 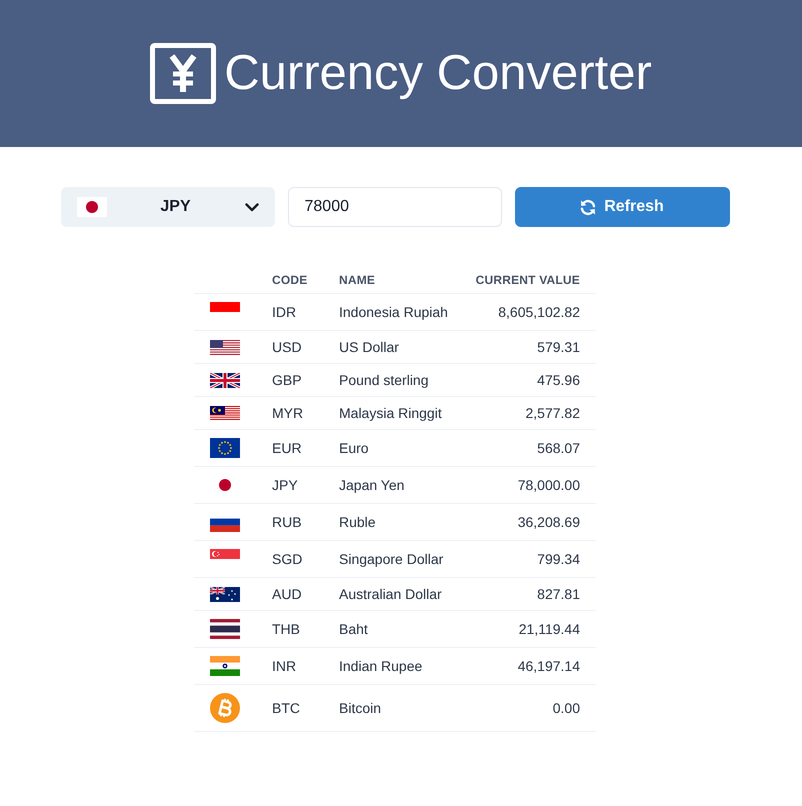 I want to click on currency-value: 46,197.14, so click(x=524, y=666).